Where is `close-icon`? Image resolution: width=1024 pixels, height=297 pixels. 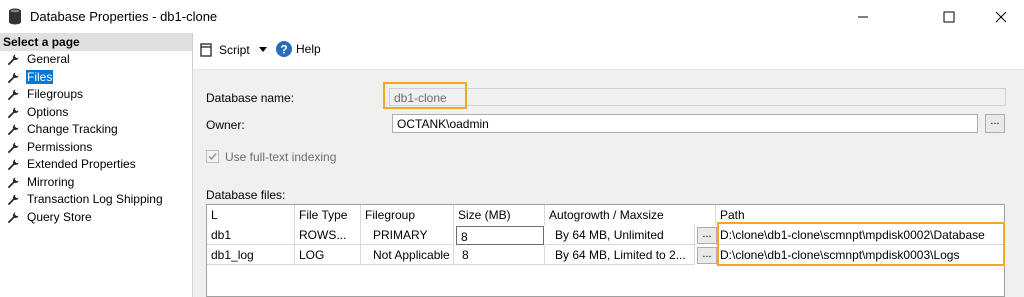 close-icon is located at coordinates (1001, 17).